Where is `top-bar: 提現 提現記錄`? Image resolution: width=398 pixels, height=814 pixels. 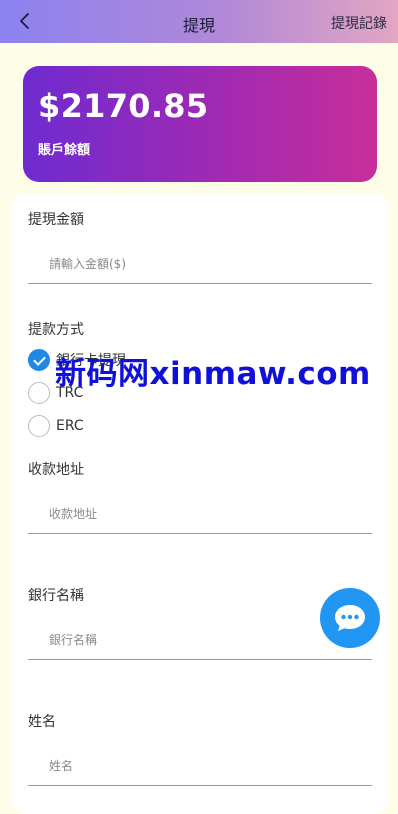 top-bar: 提現 提現記錄 is located at coordinates (199, 21).